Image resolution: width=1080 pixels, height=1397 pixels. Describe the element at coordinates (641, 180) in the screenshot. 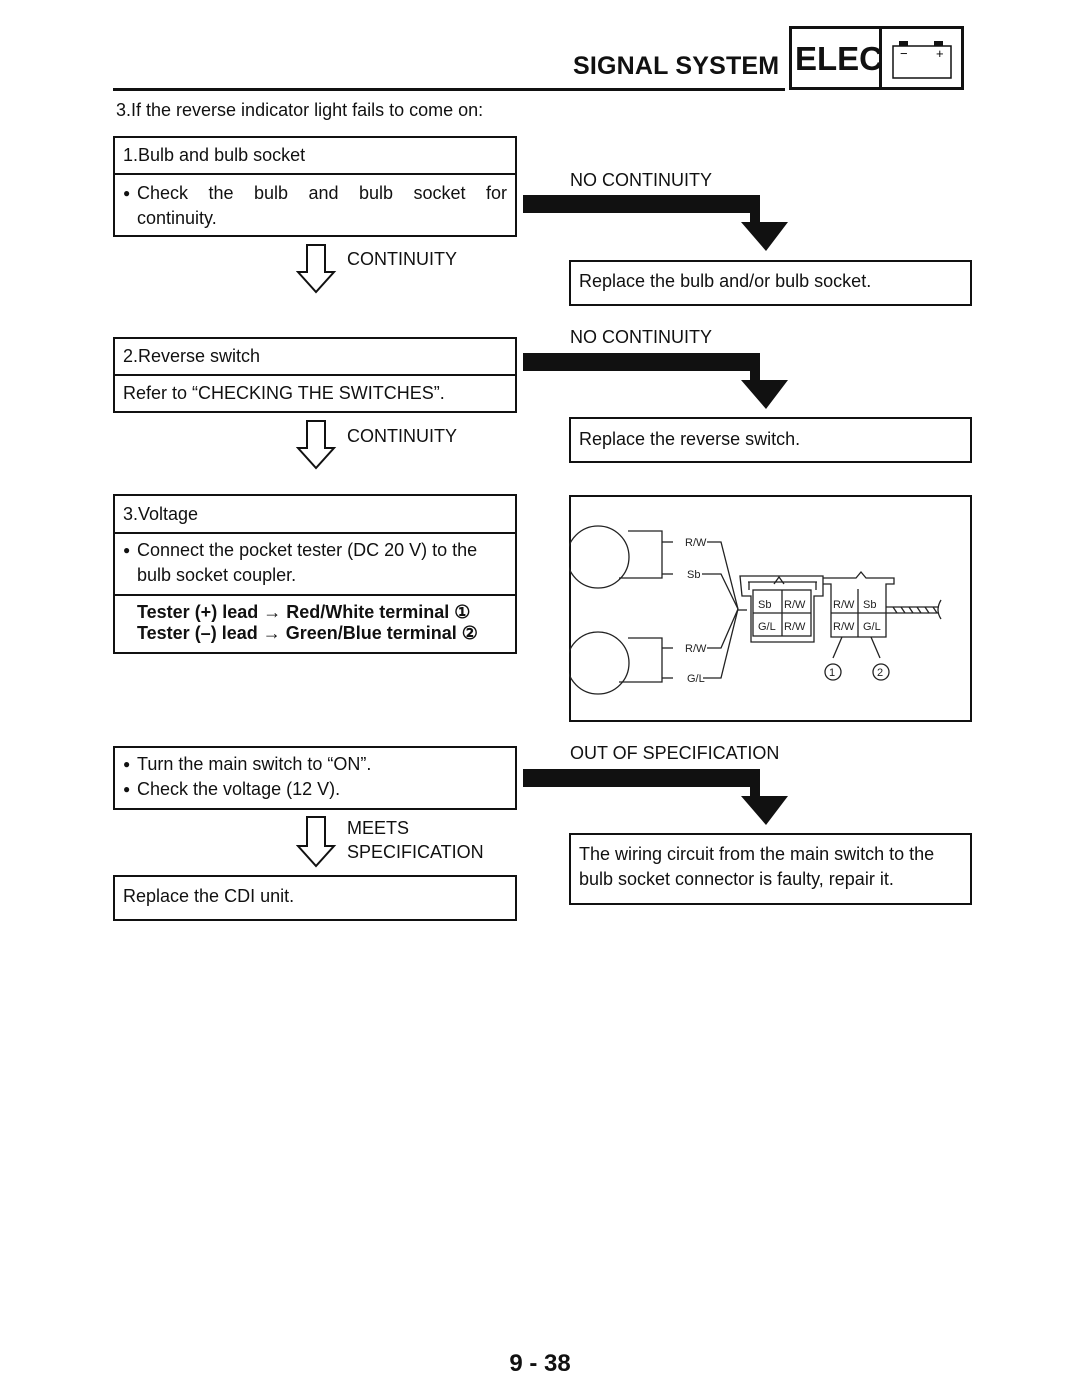

I see `step1-fail-label: NO CONTINUITY` at that location.